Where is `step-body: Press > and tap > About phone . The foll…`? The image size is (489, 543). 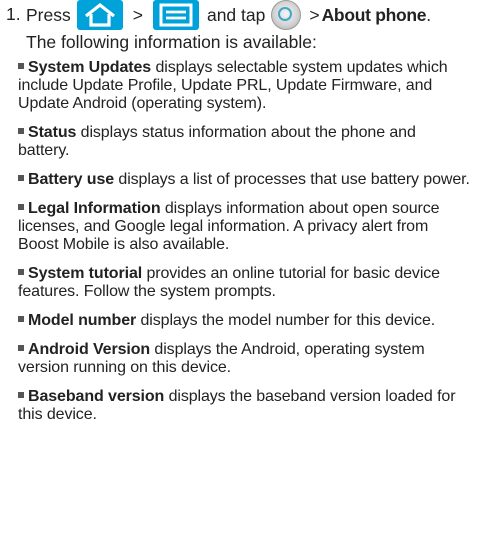 step-body: Press > and tap > About phone . The foll… is located at coordinates (257, 29).